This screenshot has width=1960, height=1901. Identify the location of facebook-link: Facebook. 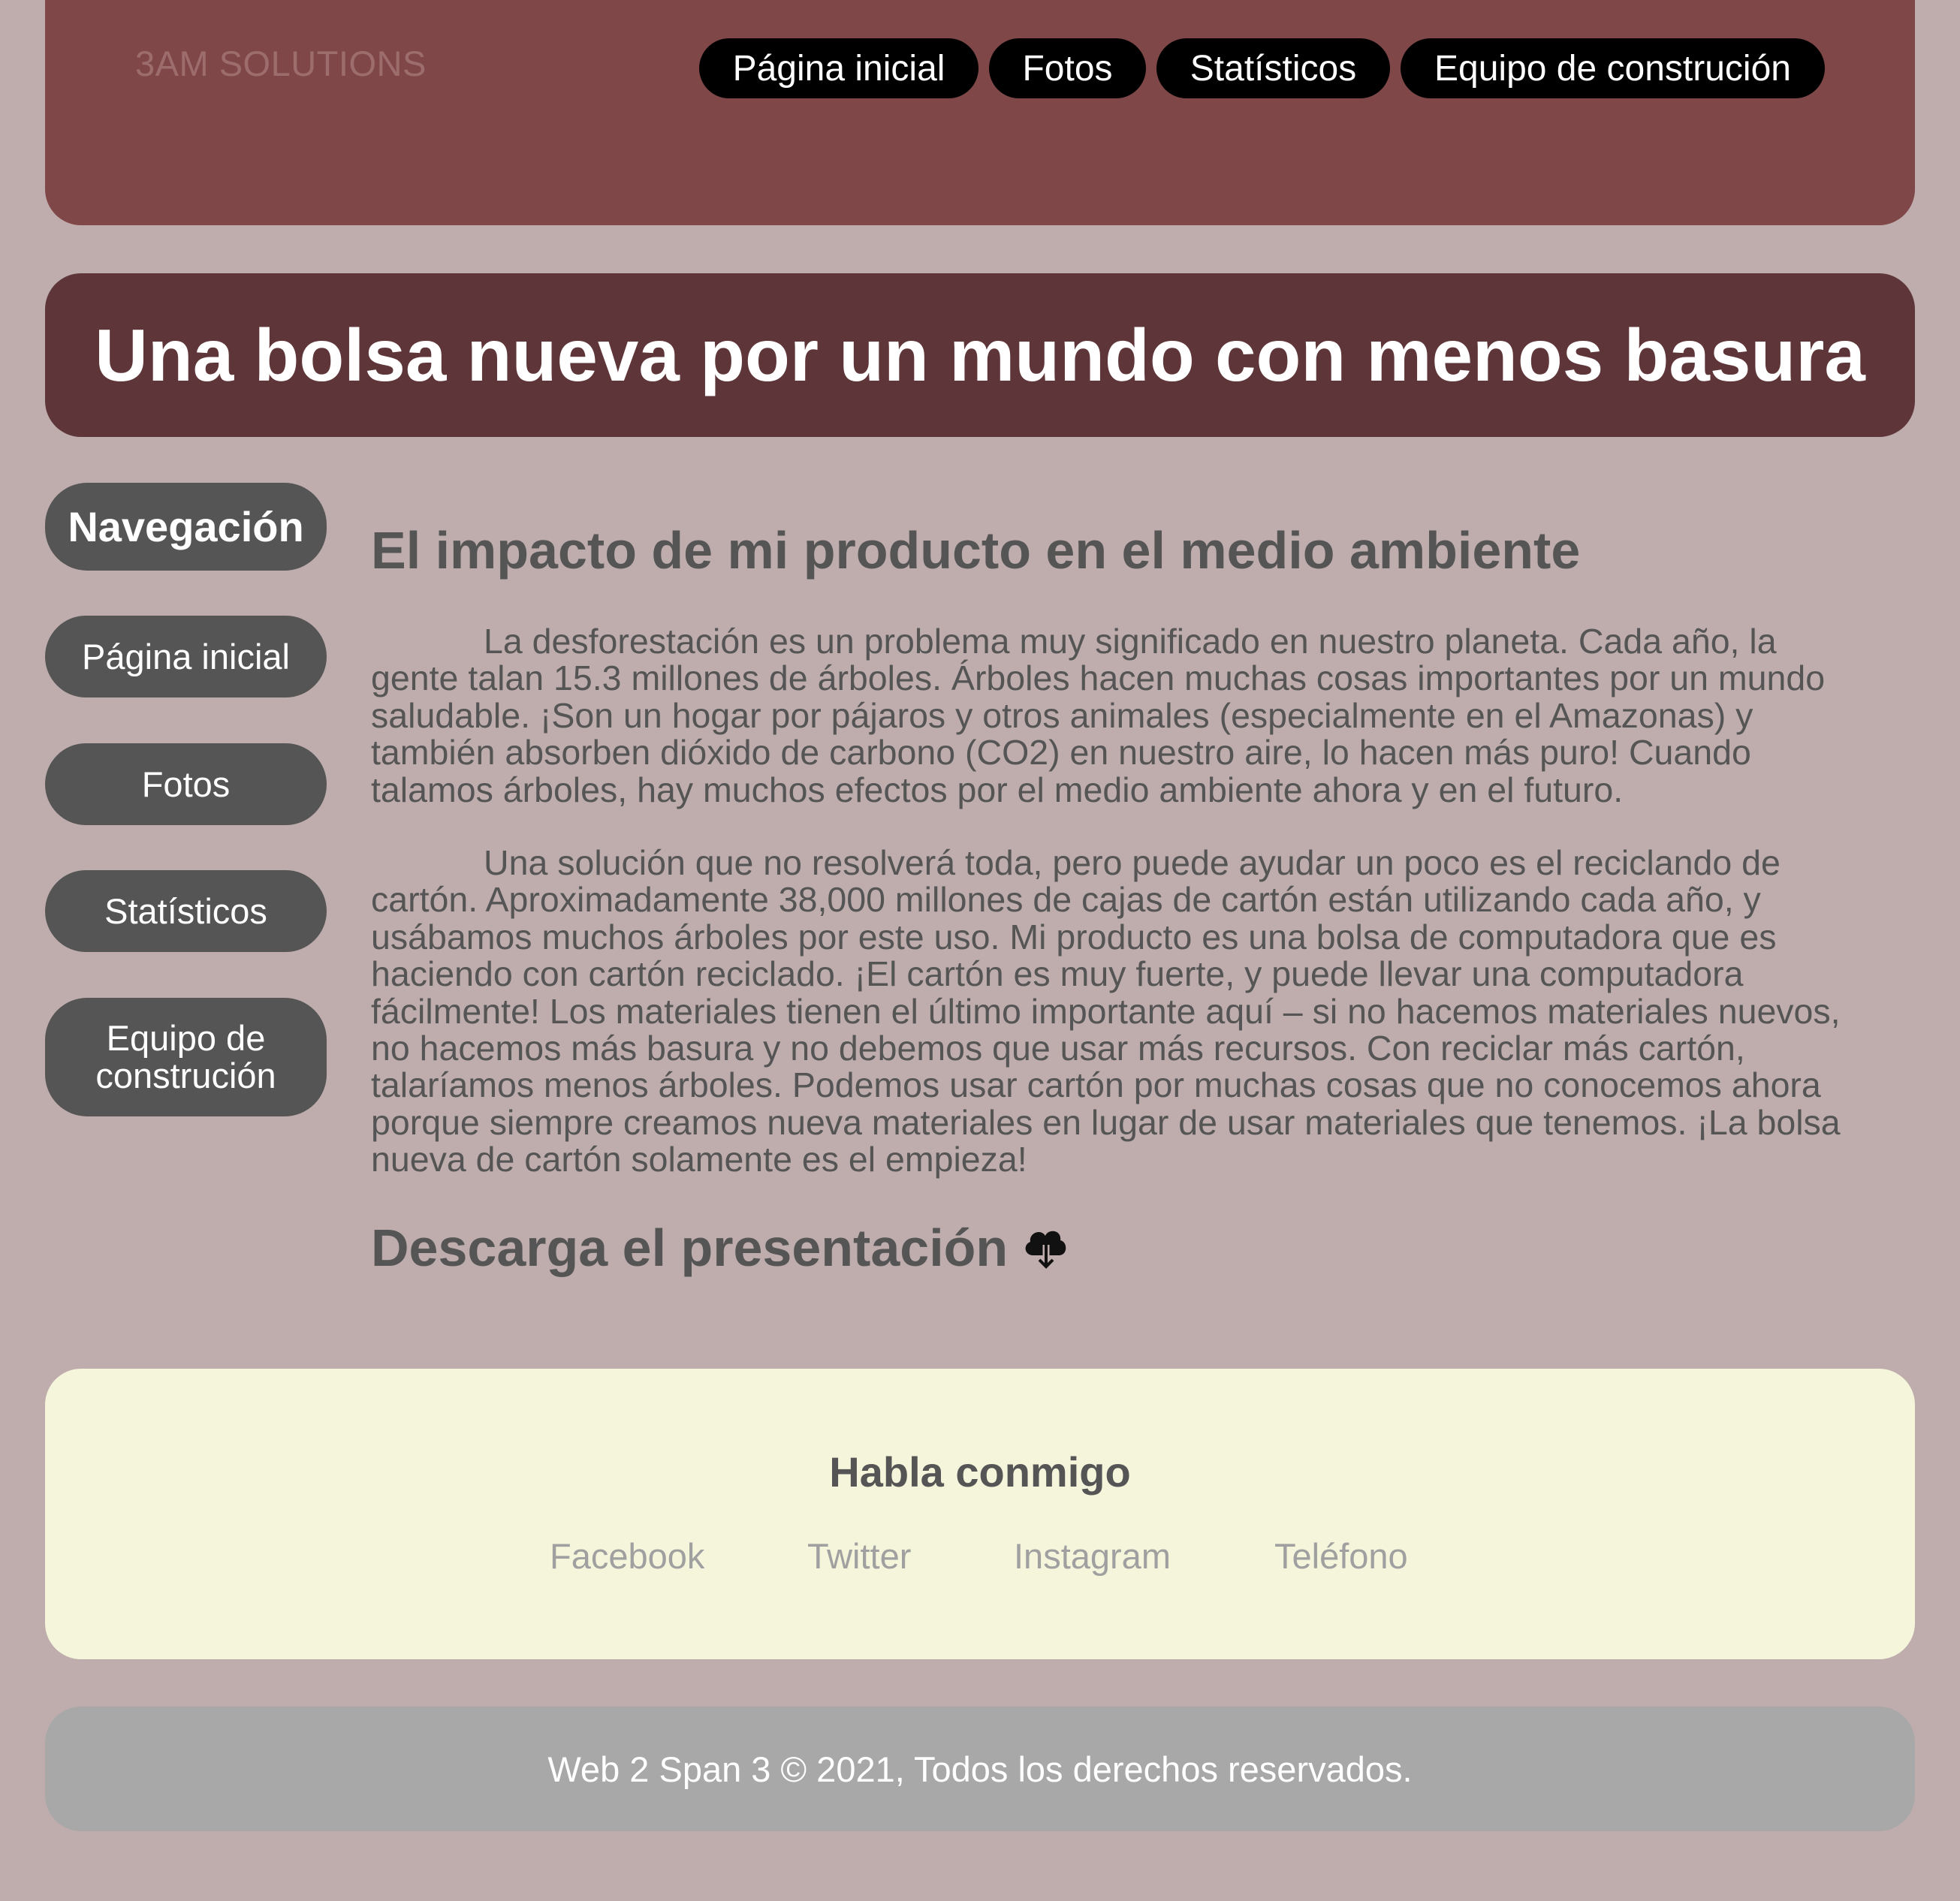
(627, 1556).